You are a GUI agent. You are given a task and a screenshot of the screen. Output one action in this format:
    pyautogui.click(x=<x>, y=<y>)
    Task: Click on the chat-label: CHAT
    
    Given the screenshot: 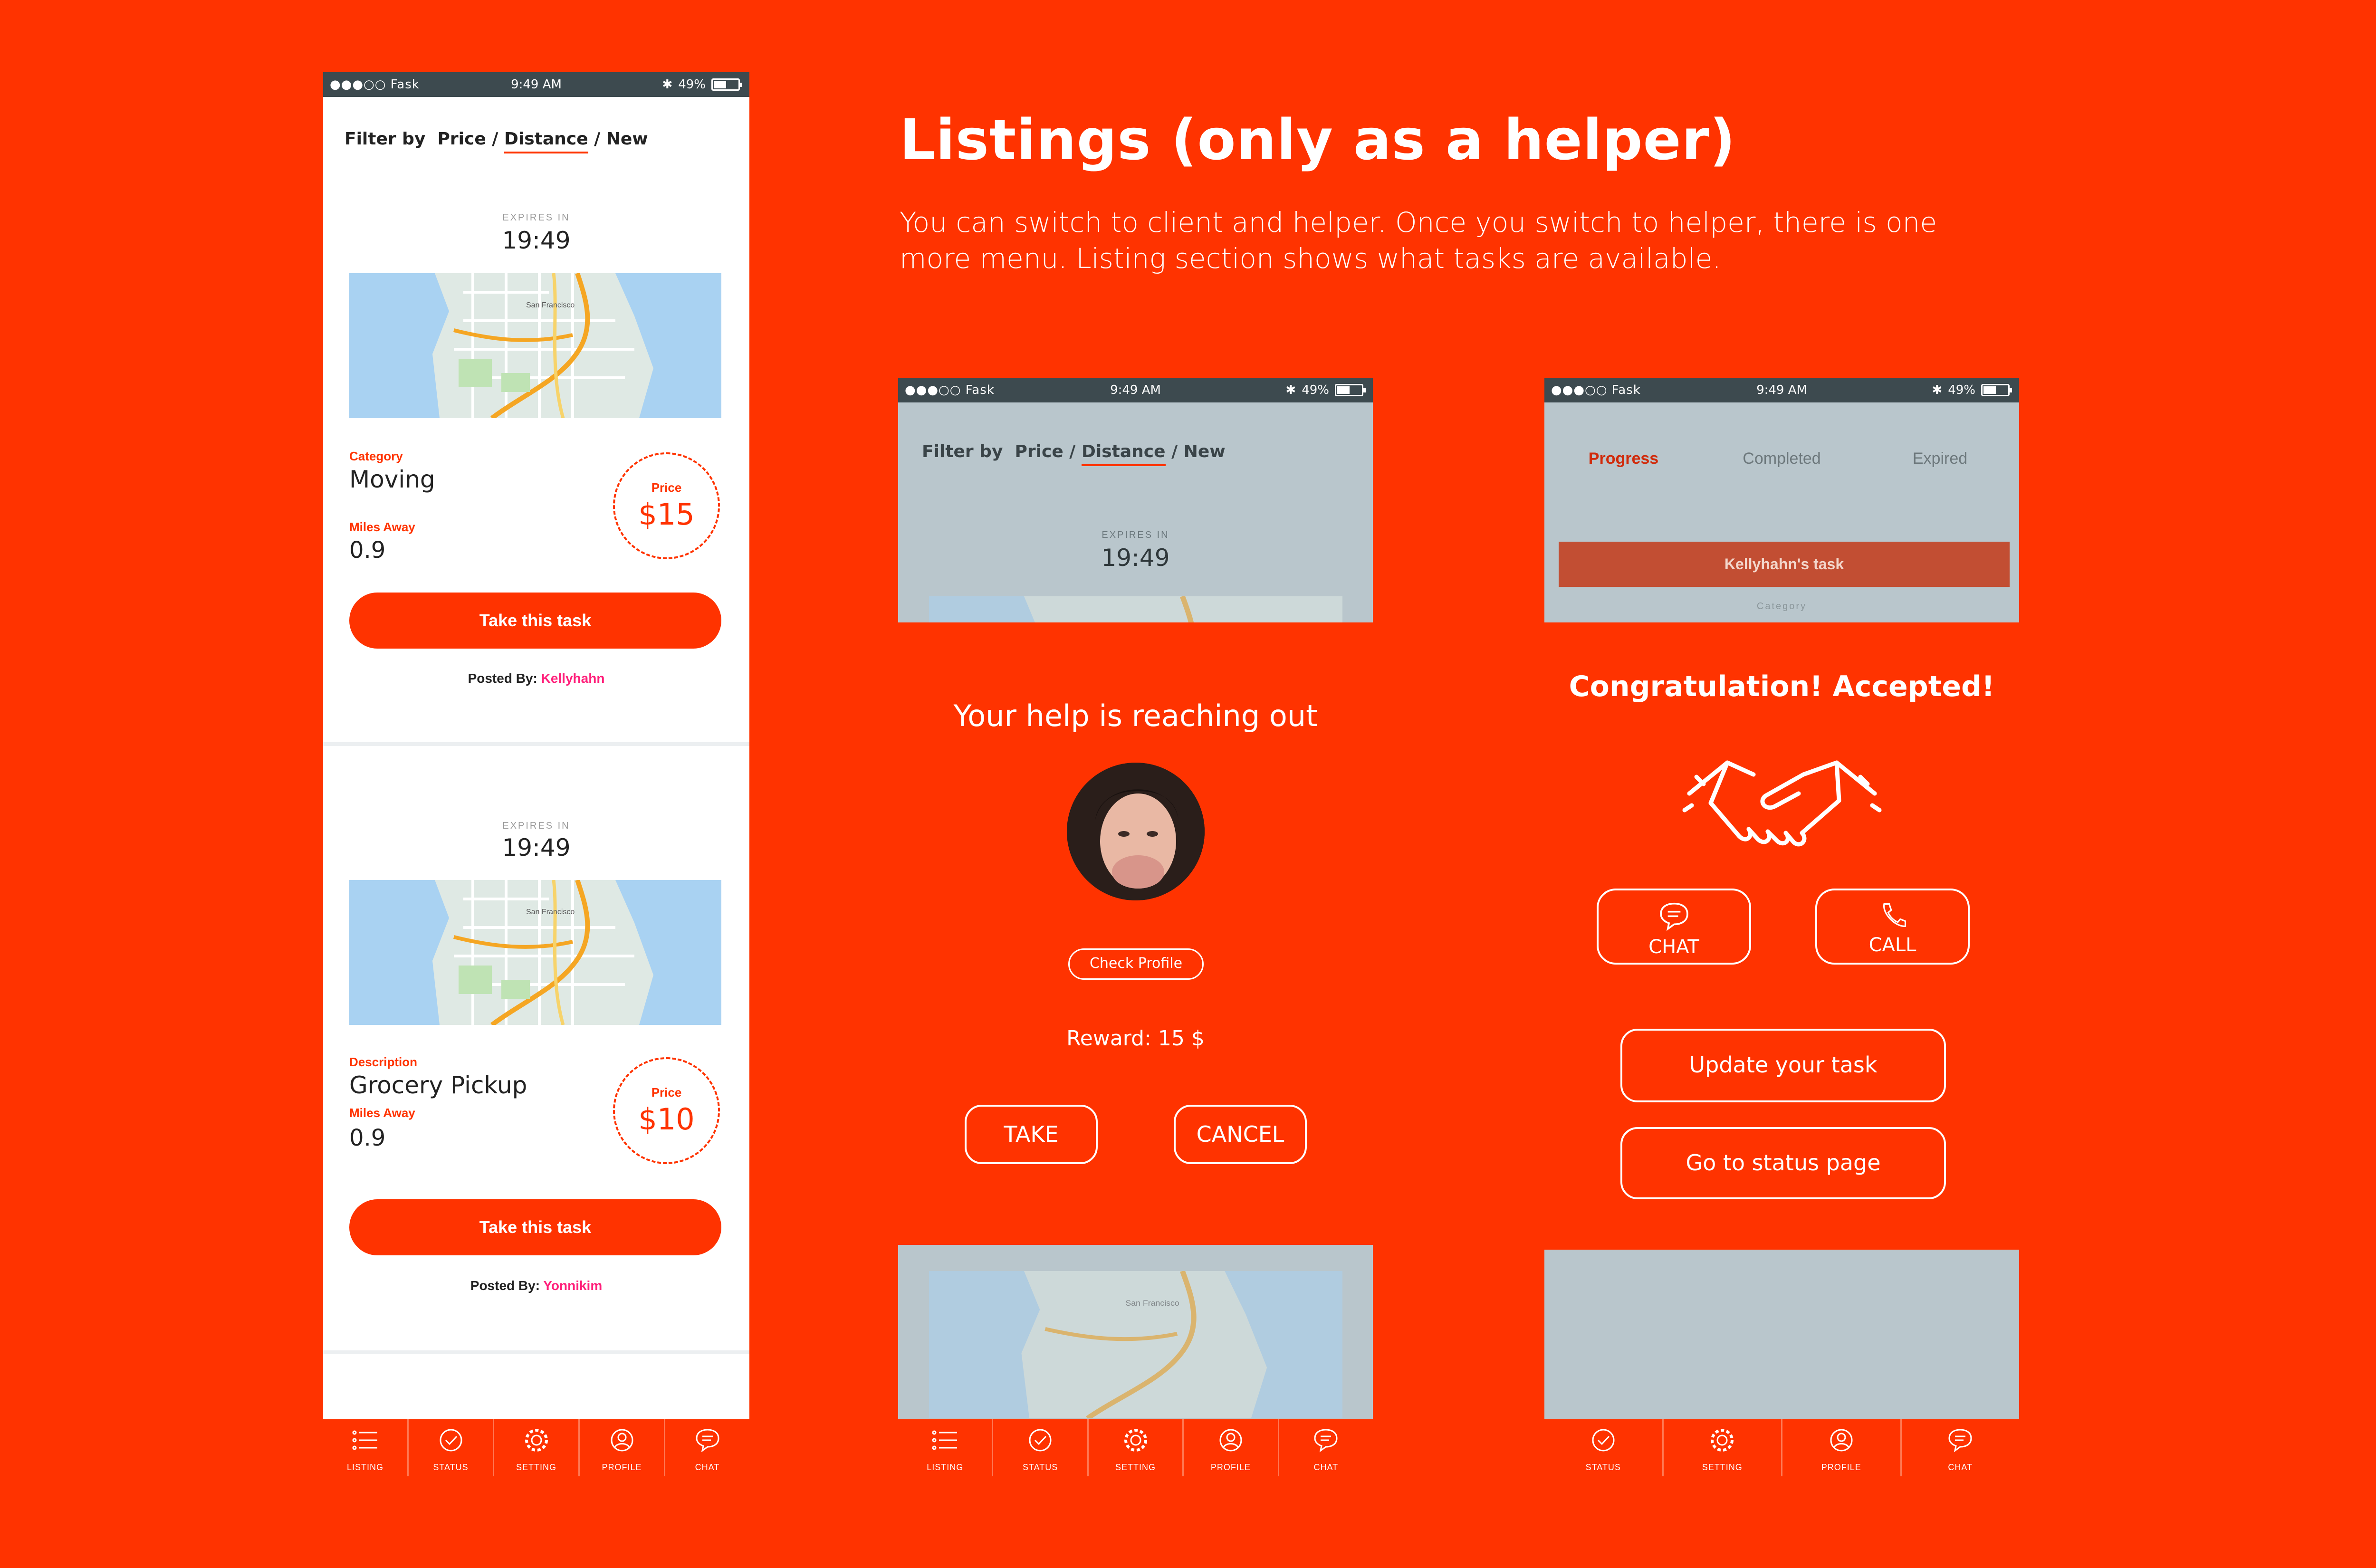 What is the action you would take?
    pyautogui.click(x=1673, y=947)
    